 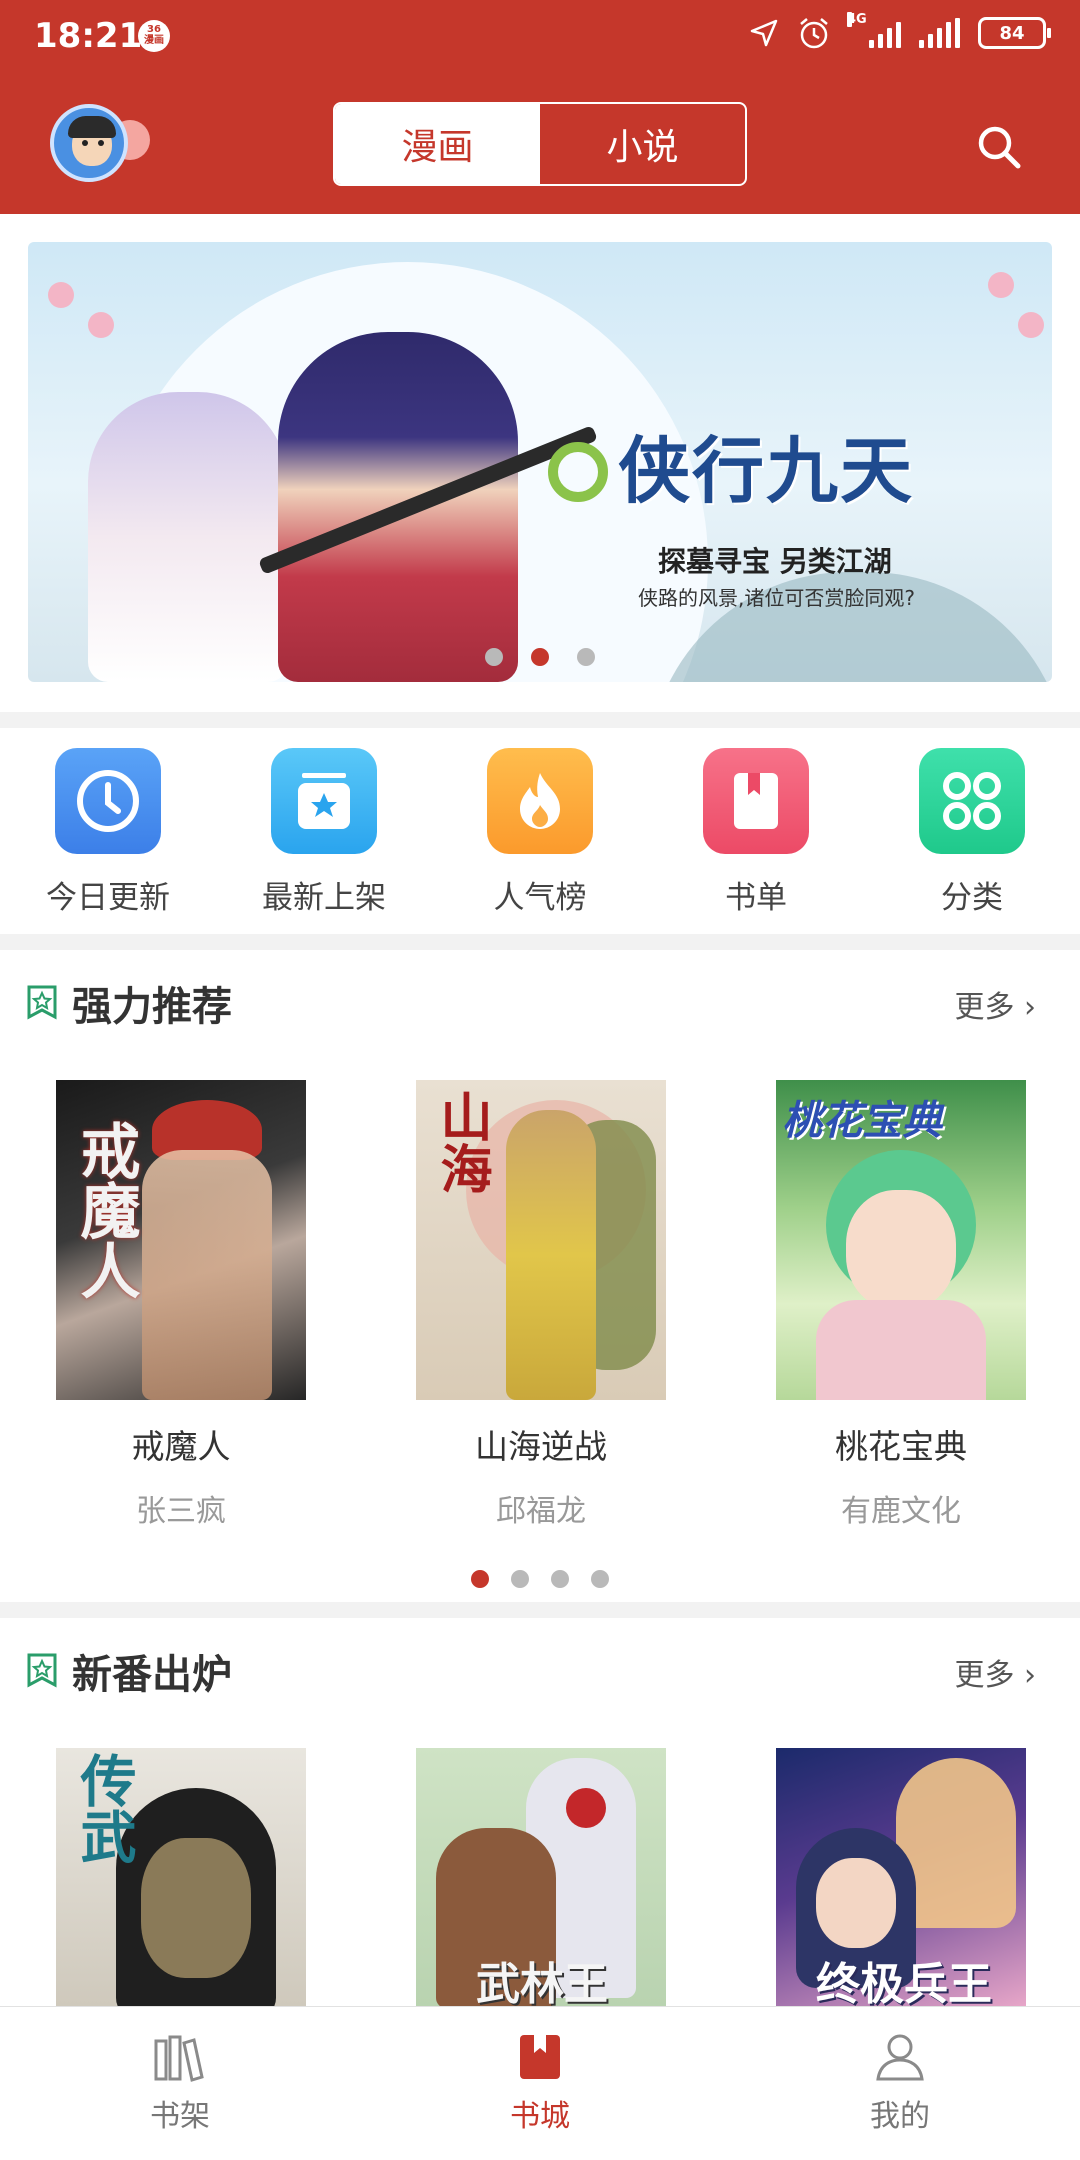 I want to click on banner-tagline: 侠路的风景,诸位可否赏脸同观?, so click(x=776, y=598).